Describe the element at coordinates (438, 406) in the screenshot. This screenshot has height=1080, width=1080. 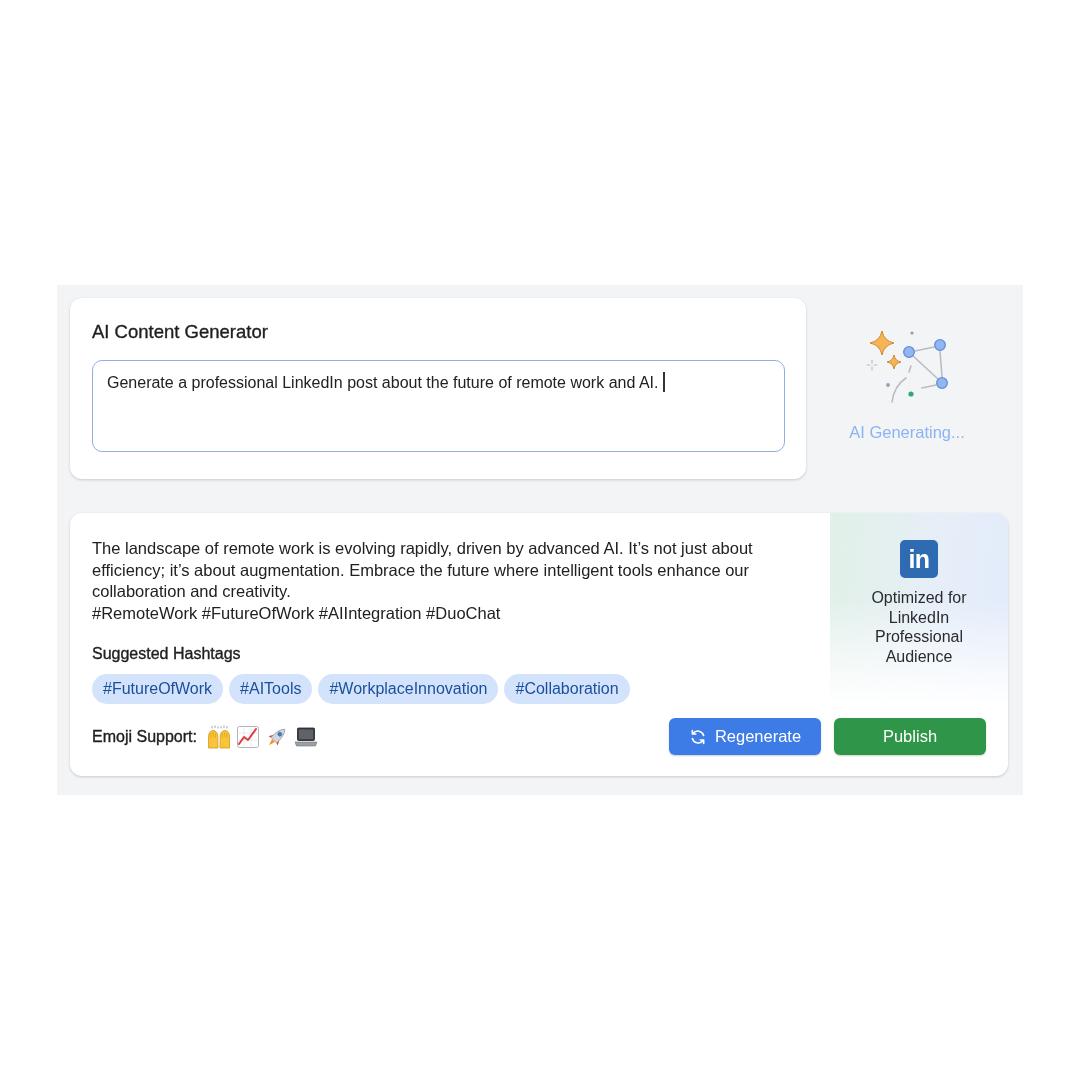
I see `prompt-field: Generate a professional LinkedIn post about the future of remote work and AI.` at that location.